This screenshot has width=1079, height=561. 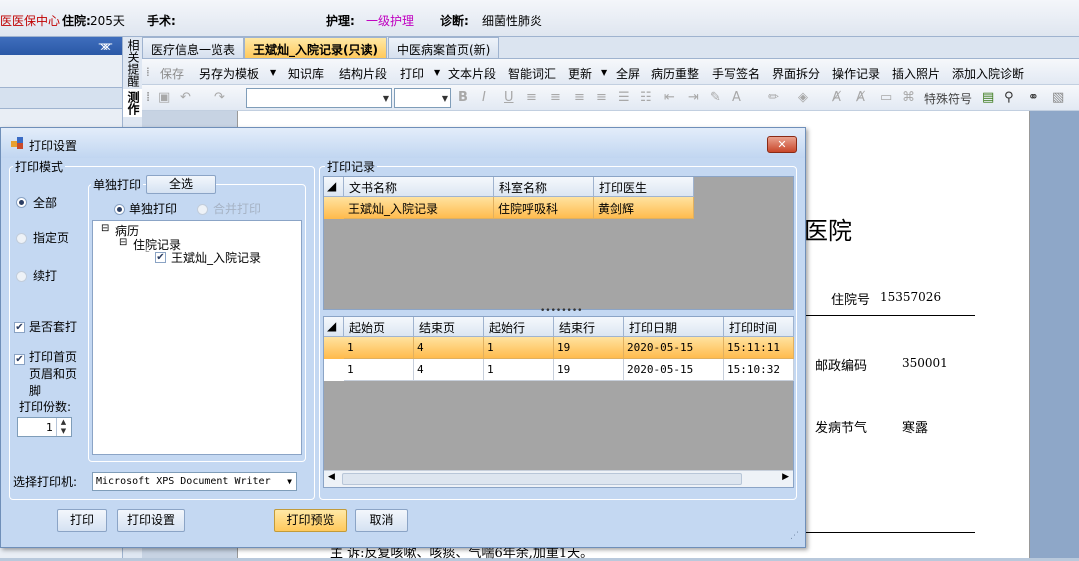 What do you see at coordinates (403, 143) in the screenshot?
I see `dialog-titlebar: 打印设置 ✕` at bounding box center [403, 143].